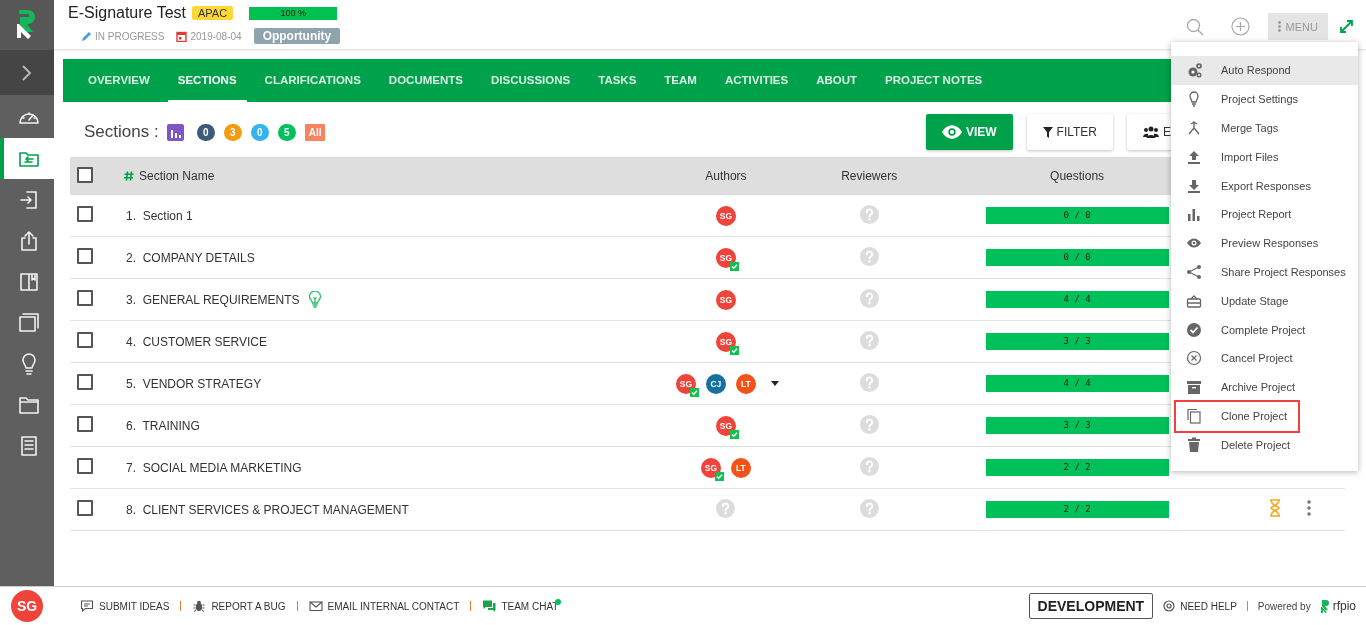 The width and height of the screenshot is (1366, 625). I want to click on menu-item: Import Files, so click(1264, 157).